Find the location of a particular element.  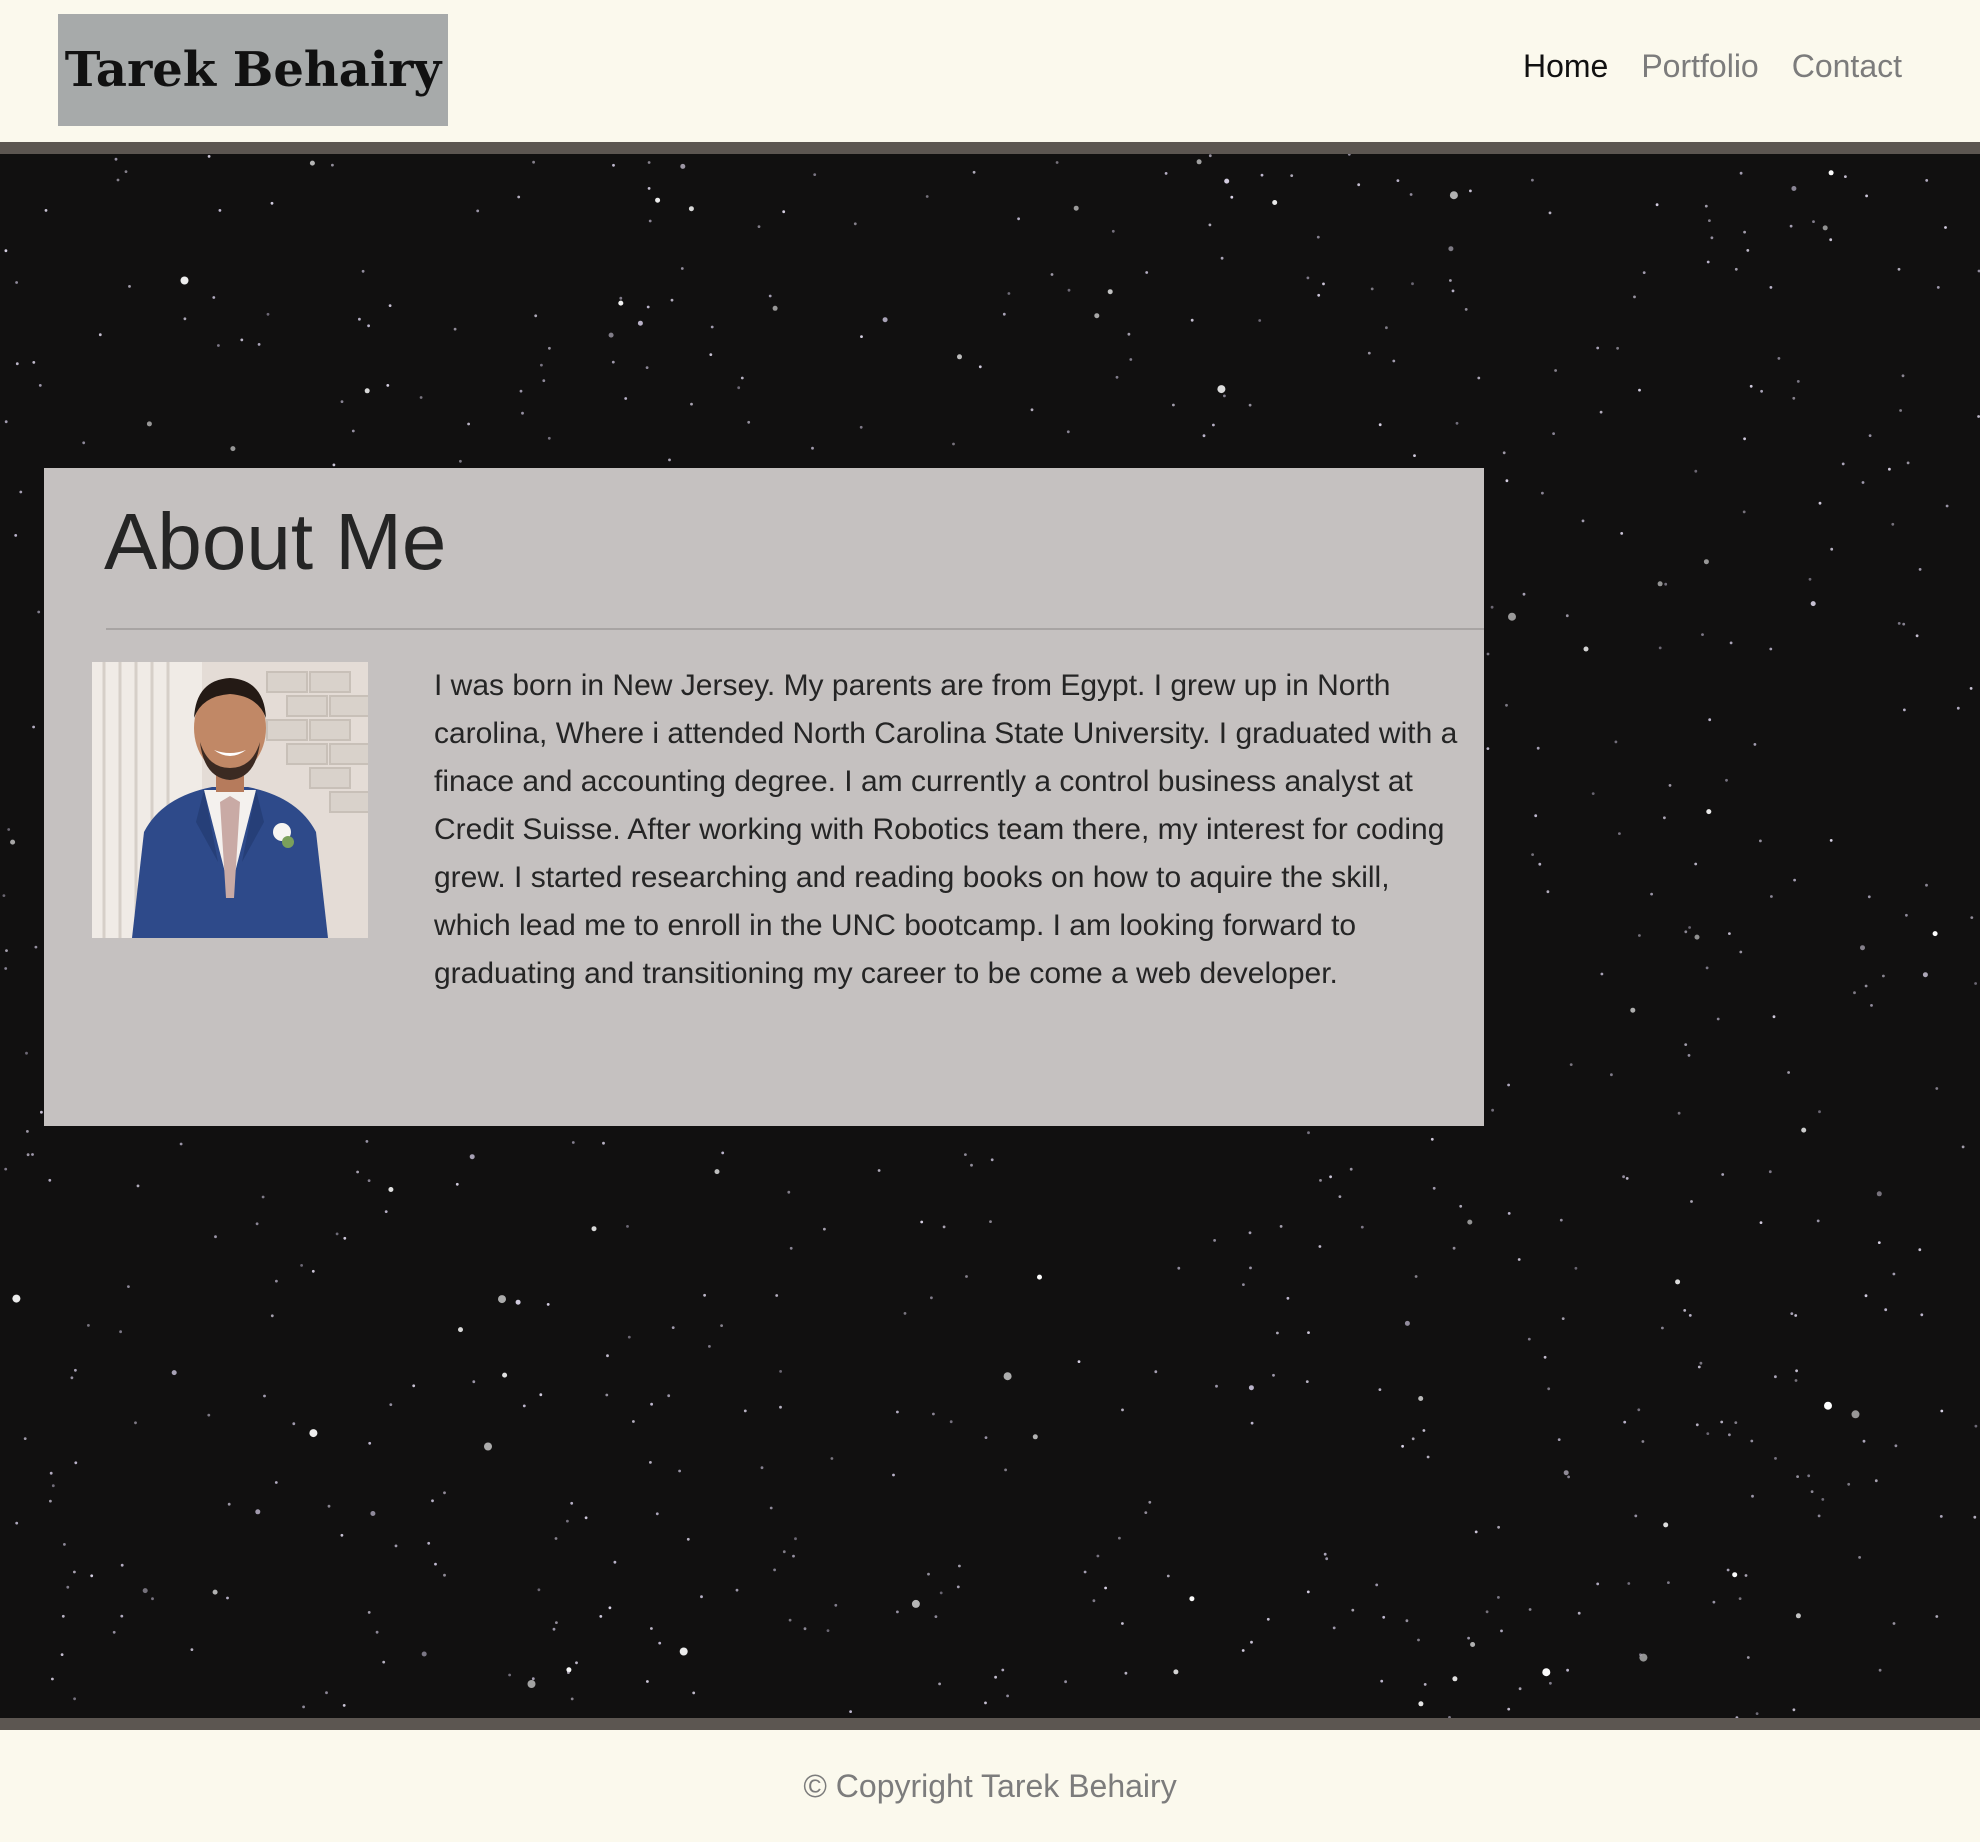

main-nav: Home Portfolio Contact is located at coordinates (1712, 66).